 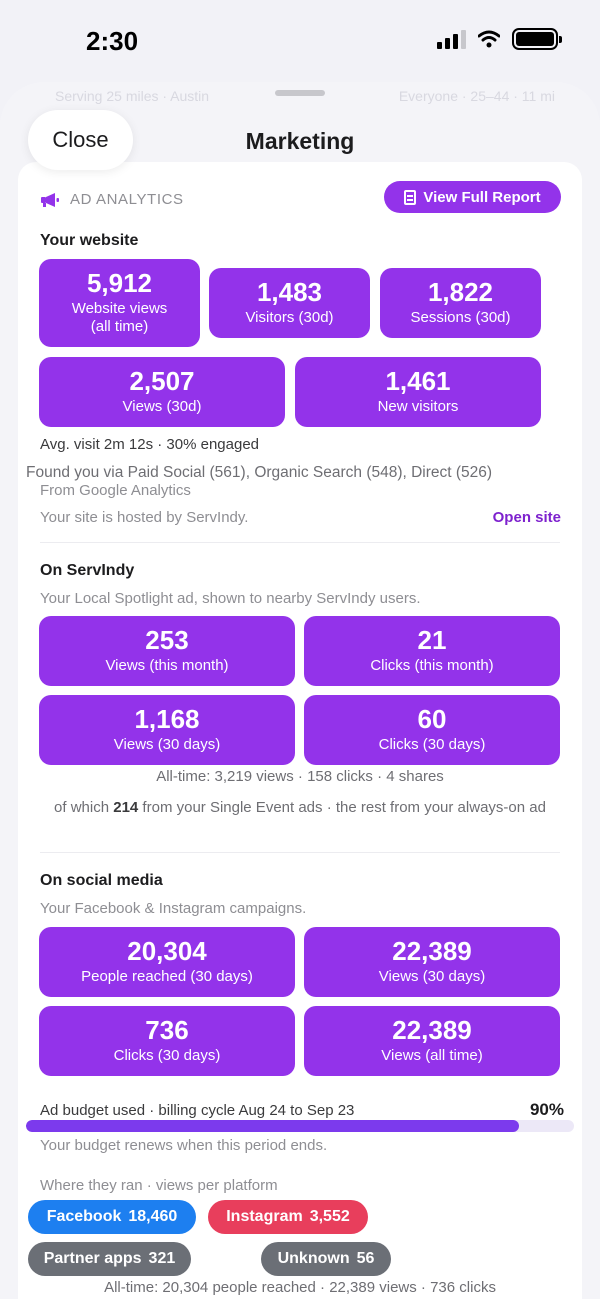 I want to click on background-filter-left: Serving 25 miles · Austin, so click(x=132, y=96).